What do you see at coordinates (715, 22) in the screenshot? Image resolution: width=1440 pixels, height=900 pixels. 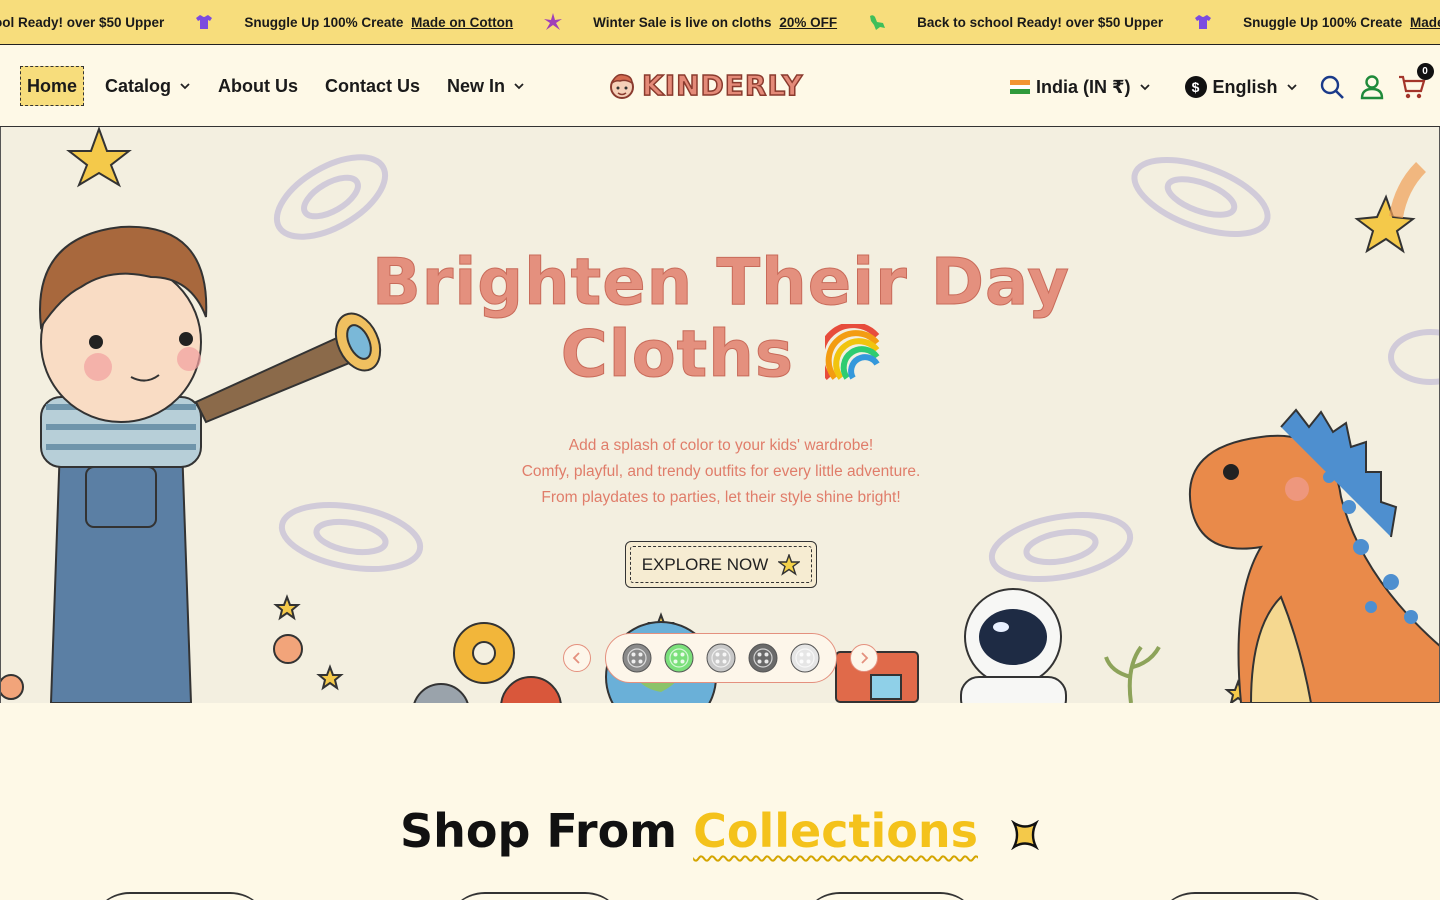 I see `announcement-item: Winter Sale is live on cloths 20% OFF` at bounding box center [715, 22].